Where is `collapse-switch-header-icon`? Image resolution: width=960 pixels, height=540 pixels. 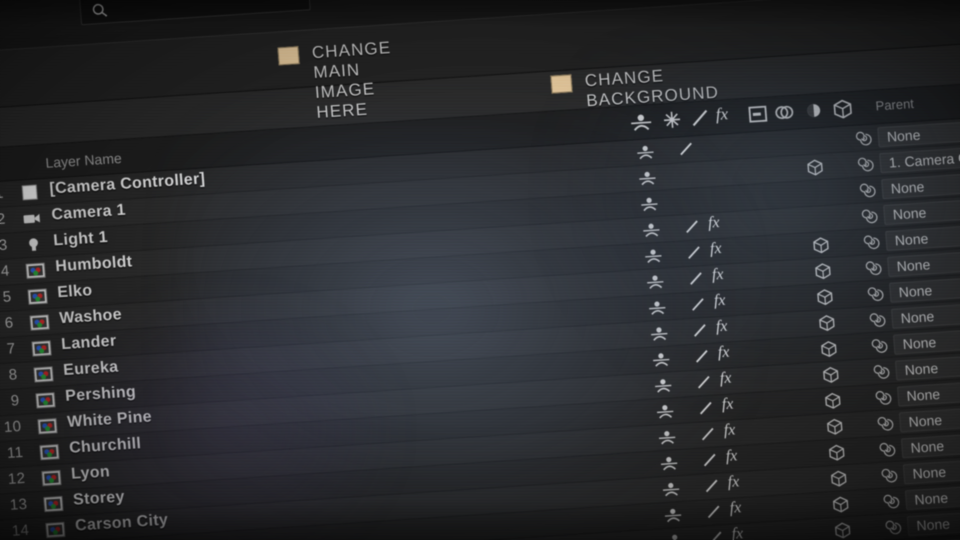
collapse-switch-header-icon is located at coordinates (671, 119).